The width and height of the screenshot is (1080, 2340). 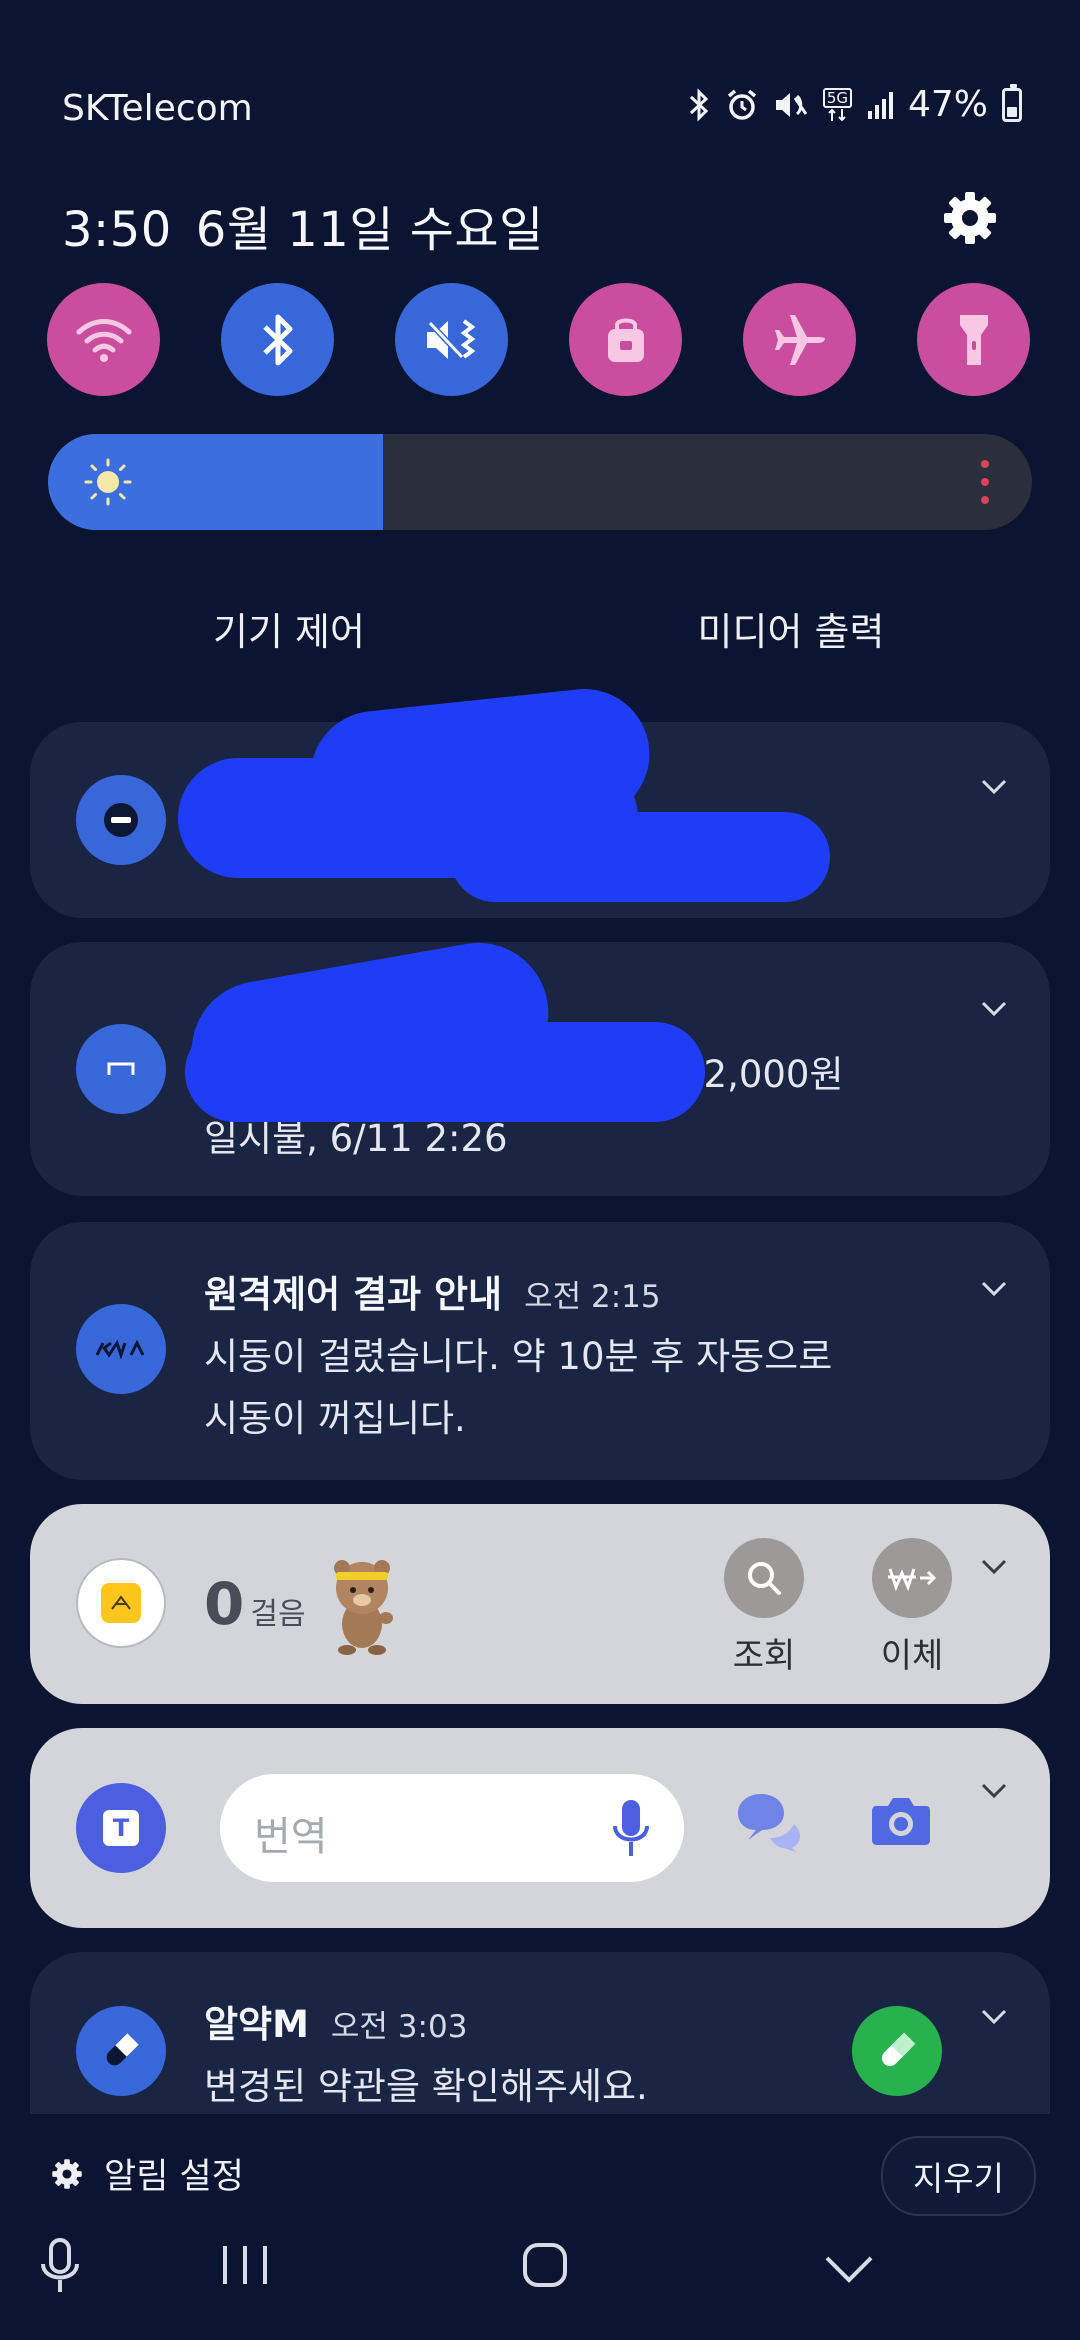 I want to click on kia-app-icon, so click(x=121, y=1349).